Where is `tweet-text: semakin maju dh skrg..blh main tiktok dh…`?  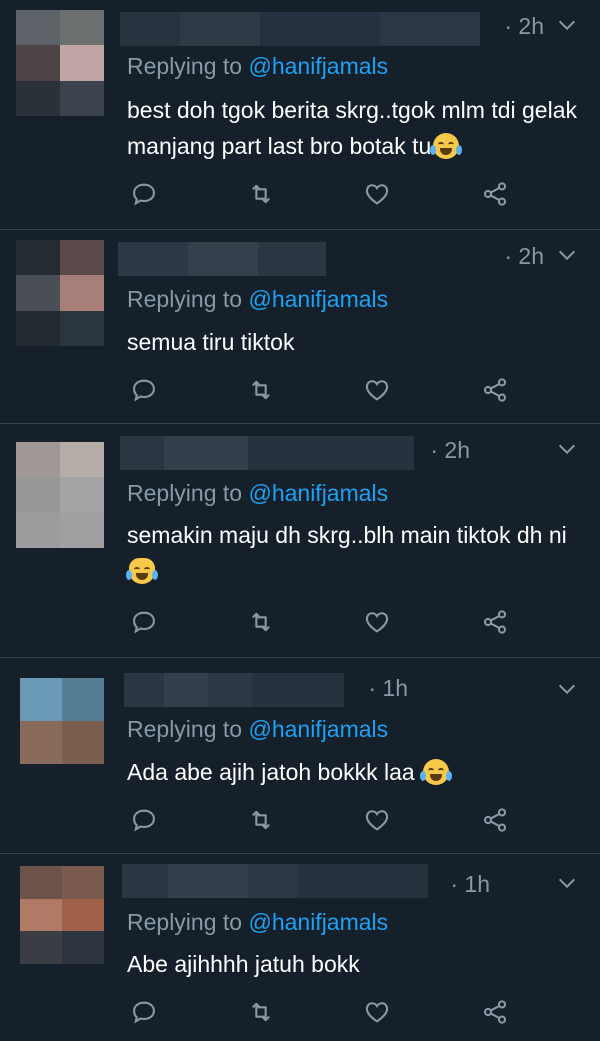 tweet-text: semakin maju dh skrg..blh main tiktok dh… is located at coordinates (346, 553).